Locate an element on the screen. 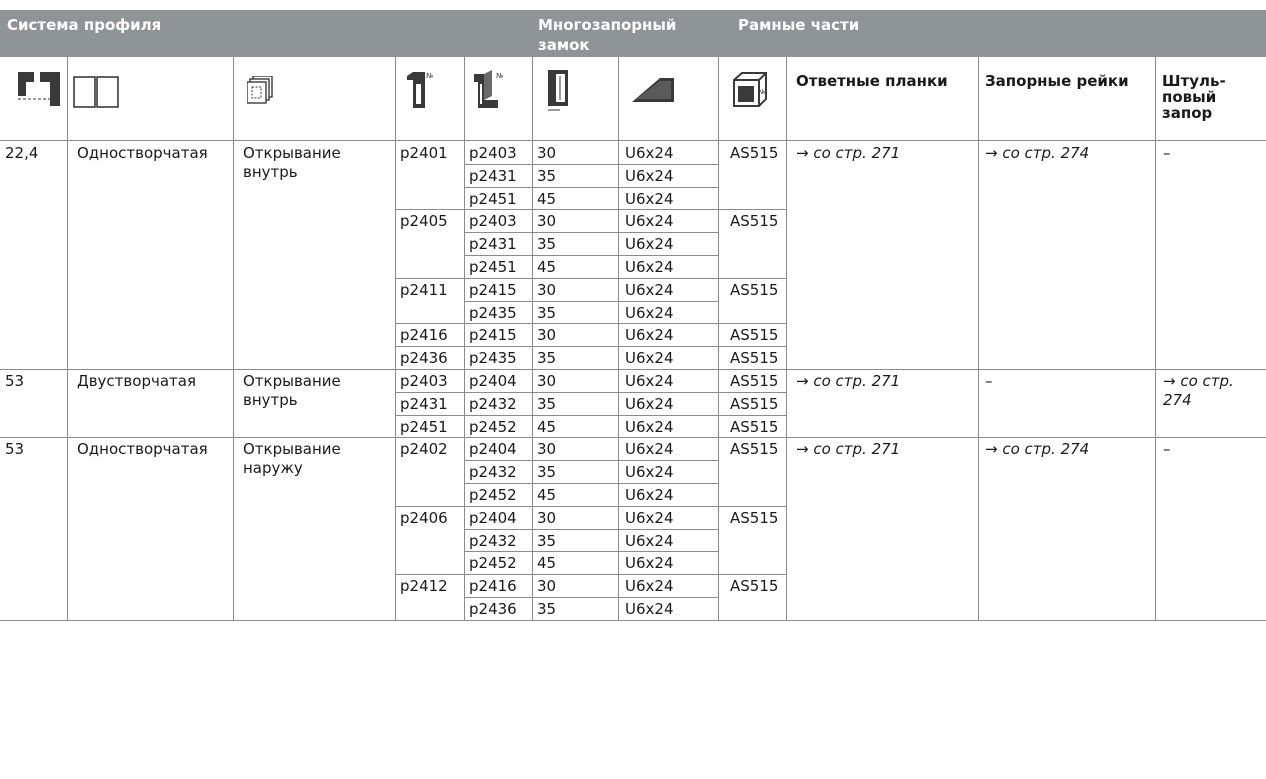 The image size is (1266, 779). cell-window-type: Двустворчатая is located at coordinates (136, 381).